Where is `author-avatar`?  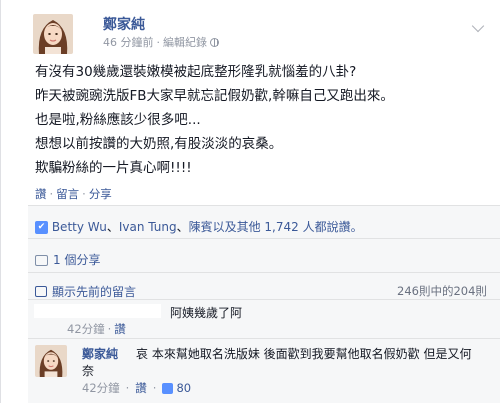
author-avatar is located at coordinates (53, 34).